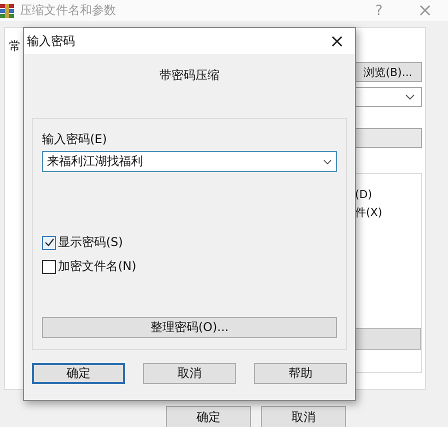 The width and height of the screenshot is (448, 427). I want to click on password-field: 来福利江湖找福利, so click(189, 161).